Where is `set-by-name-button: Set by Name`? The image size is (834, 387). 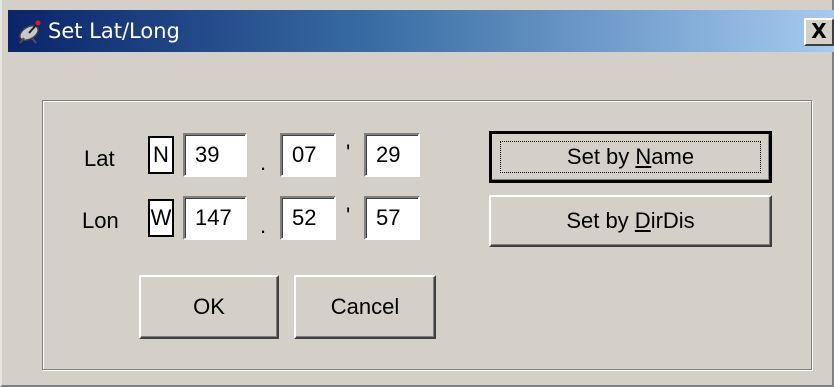 set-by-name-button: Set by Name is located at coordinates (630, 157).